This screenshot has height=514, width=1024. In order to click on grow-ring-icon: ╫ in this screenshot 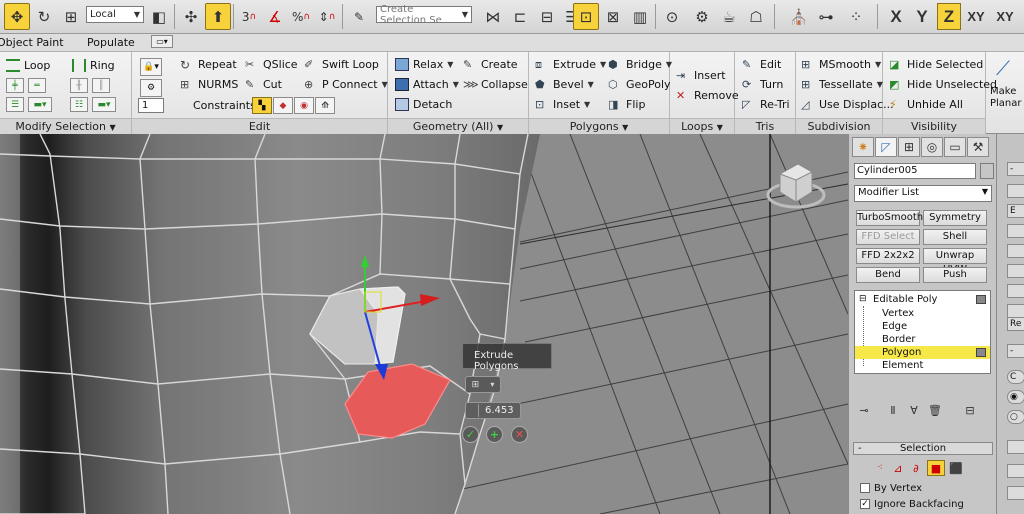, I will do `click(79, 85)`.